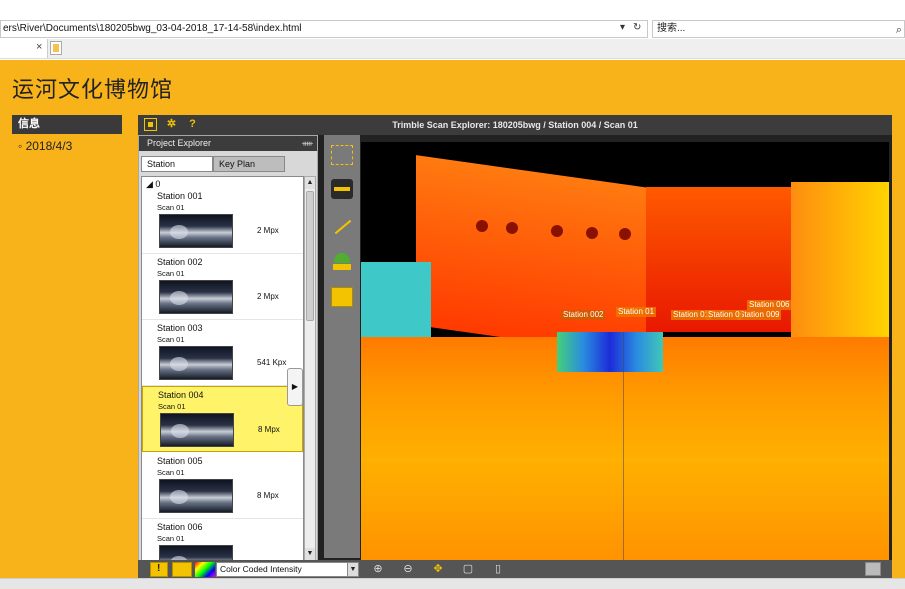 The height and width of the screenshot is (589, 905). I want to click on page-title: 运河文化博物馆, so click(93, 90).